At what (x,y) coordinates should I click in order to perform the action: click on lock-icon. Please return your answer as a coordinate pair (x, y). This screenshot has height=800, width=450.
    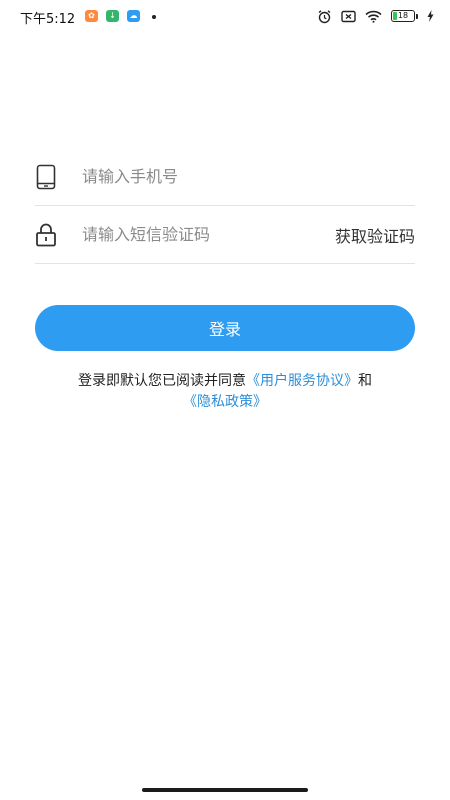
    Looking at the image, I should click on (46, 235).